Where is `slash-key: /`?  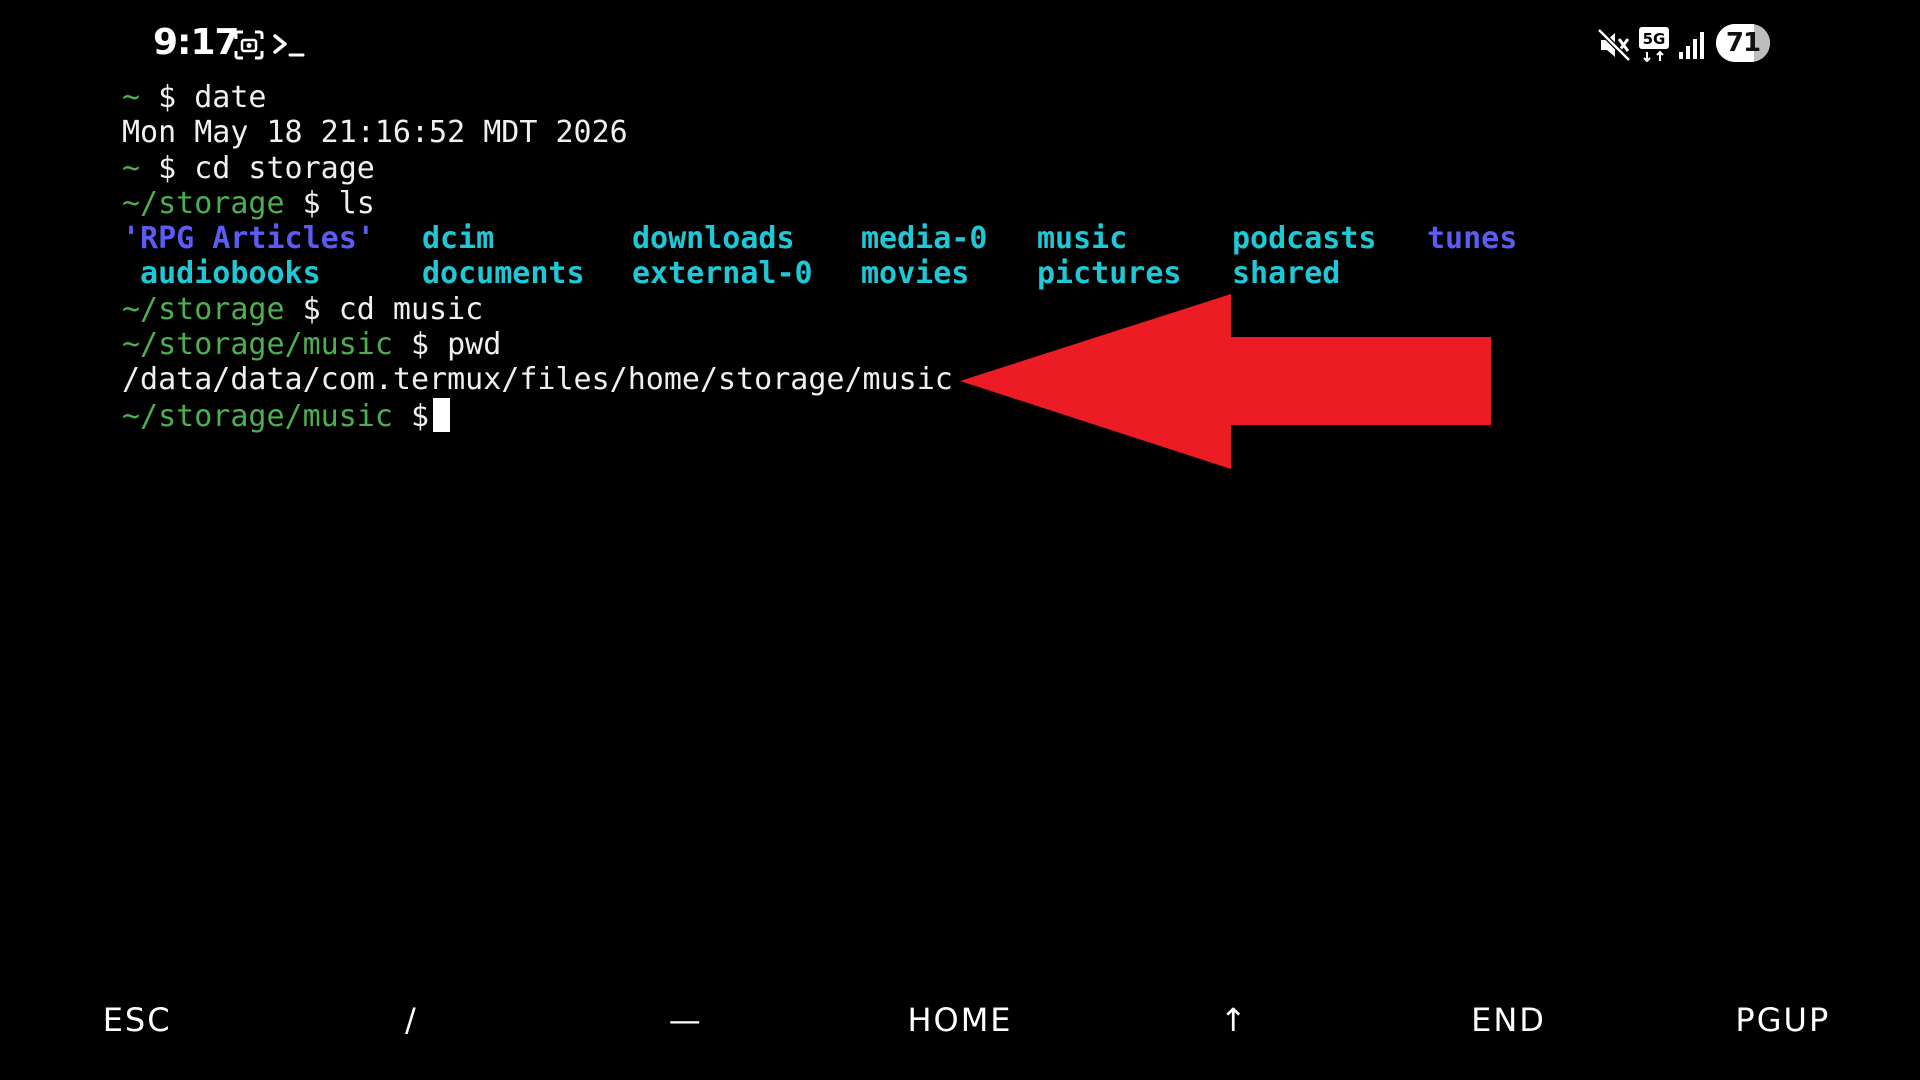
slash-key: / is located at coordinates (411, 1020).